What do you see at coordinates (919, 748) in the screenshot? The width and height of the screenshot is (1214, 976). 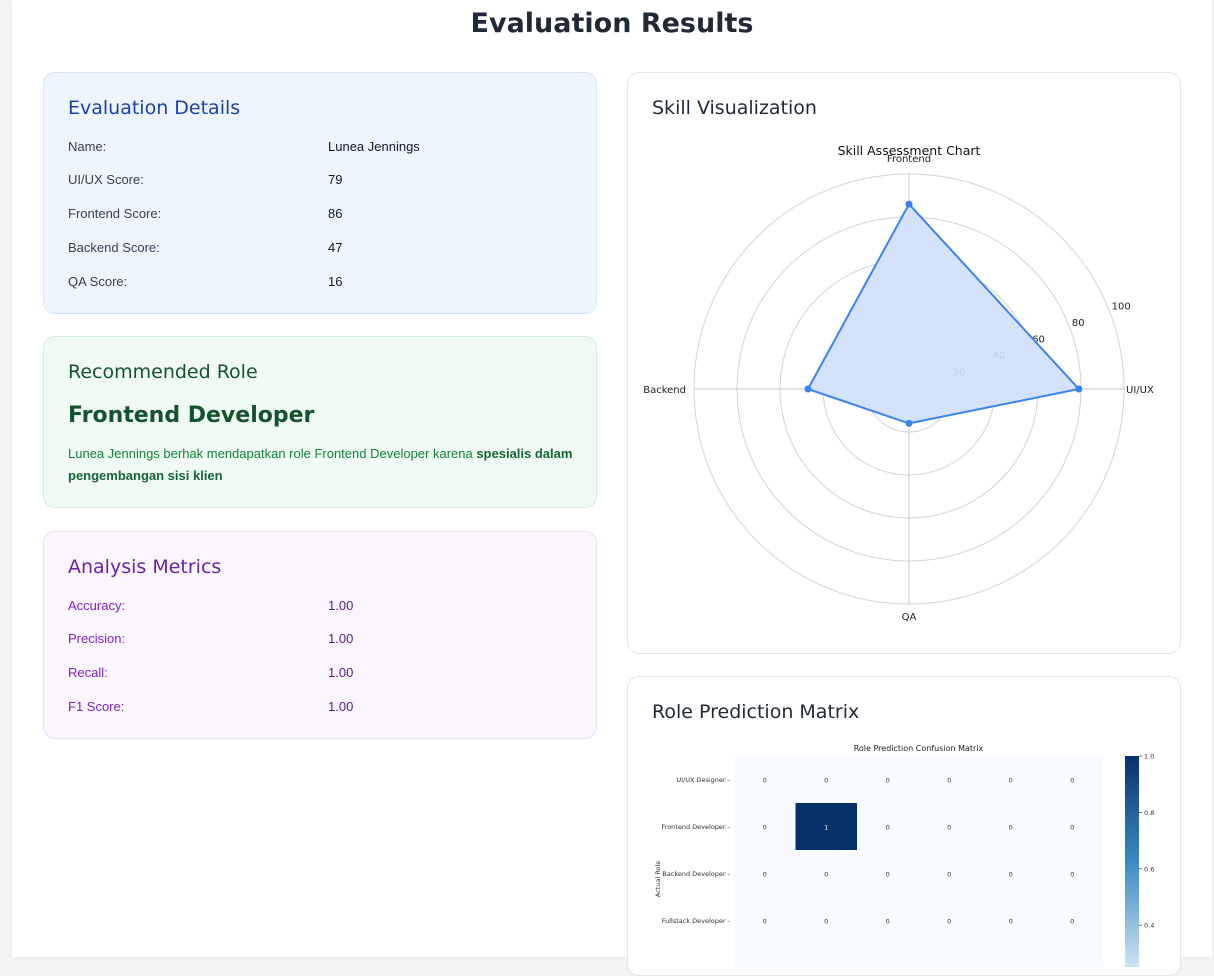 I see `heatmap-title: Role Prediction Confusion Matrix` at bounding box center [919, 748].